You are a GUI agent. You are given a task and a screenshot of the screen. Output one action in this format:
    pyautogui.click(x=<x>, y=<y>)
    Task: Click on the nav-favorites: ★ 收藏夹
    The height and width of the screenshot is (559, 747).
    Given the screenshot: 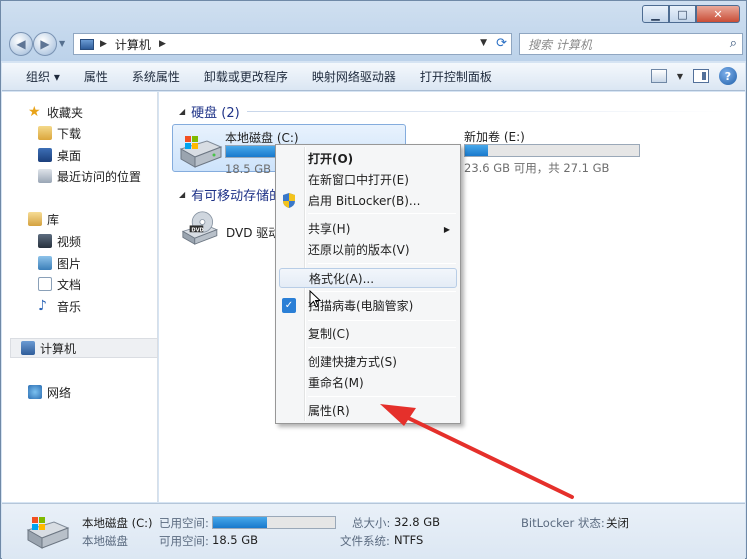 What is the action you would take?
    pyautogui.click(x=55, y=112)
    